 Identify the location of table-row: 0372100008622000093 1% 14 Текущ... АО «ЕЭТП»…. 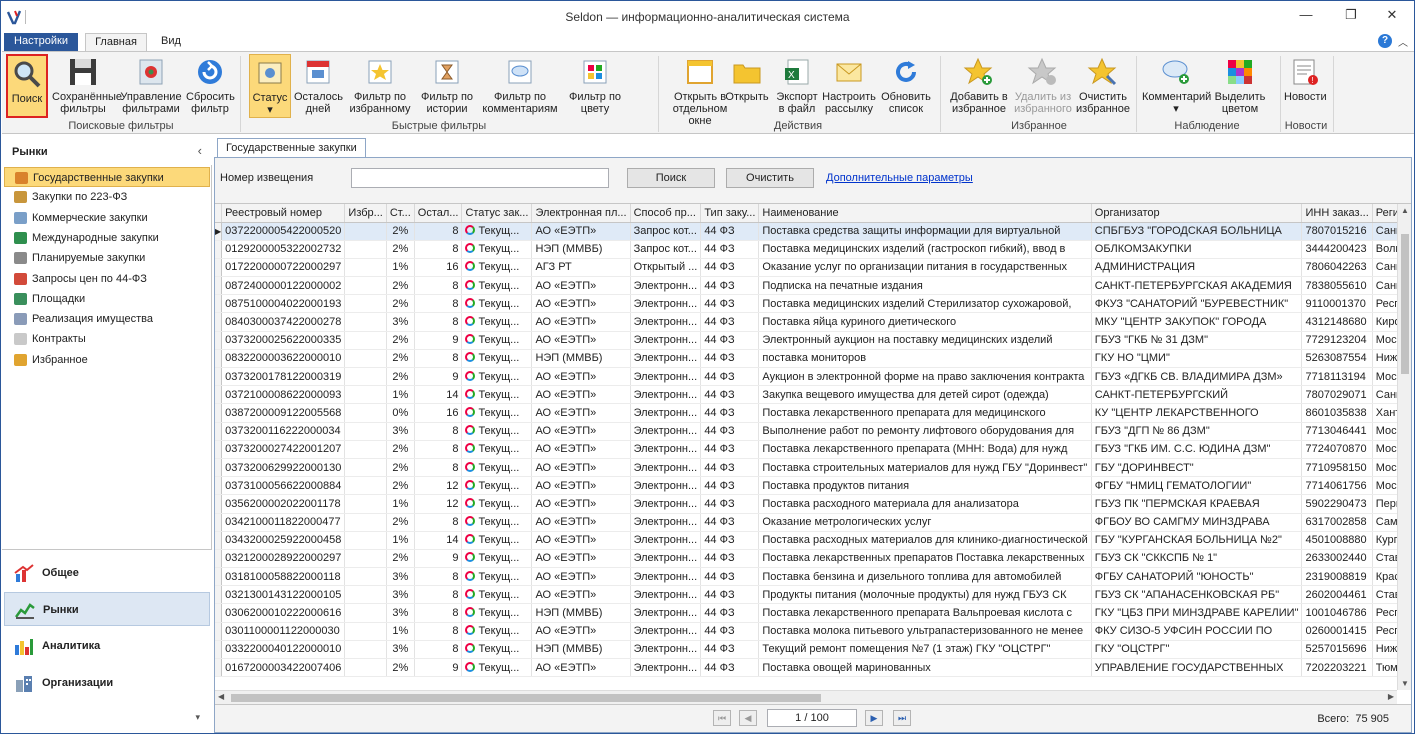
(806, 395).